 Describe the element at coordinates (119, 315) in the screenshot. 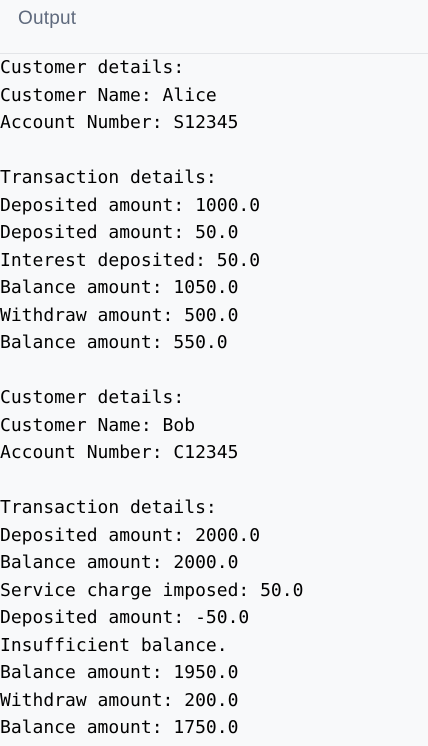

I see `output-line: Withdraw amount: 500.0` at that location.